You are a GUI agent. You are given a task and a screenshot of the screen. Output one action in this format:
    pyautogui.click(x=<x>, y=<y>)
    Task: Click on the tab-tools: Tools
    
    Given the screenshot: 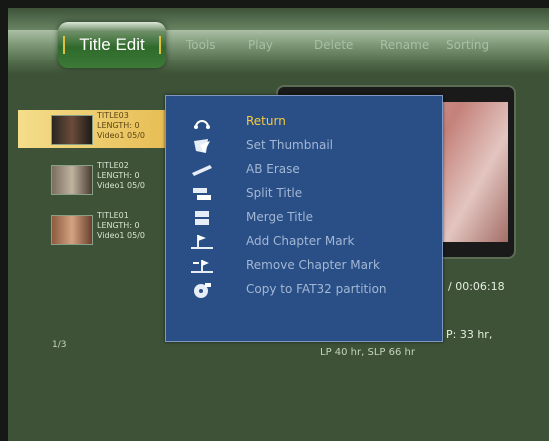 What is the action you would take?
    pyautogui.click(x=201, y=45)
    